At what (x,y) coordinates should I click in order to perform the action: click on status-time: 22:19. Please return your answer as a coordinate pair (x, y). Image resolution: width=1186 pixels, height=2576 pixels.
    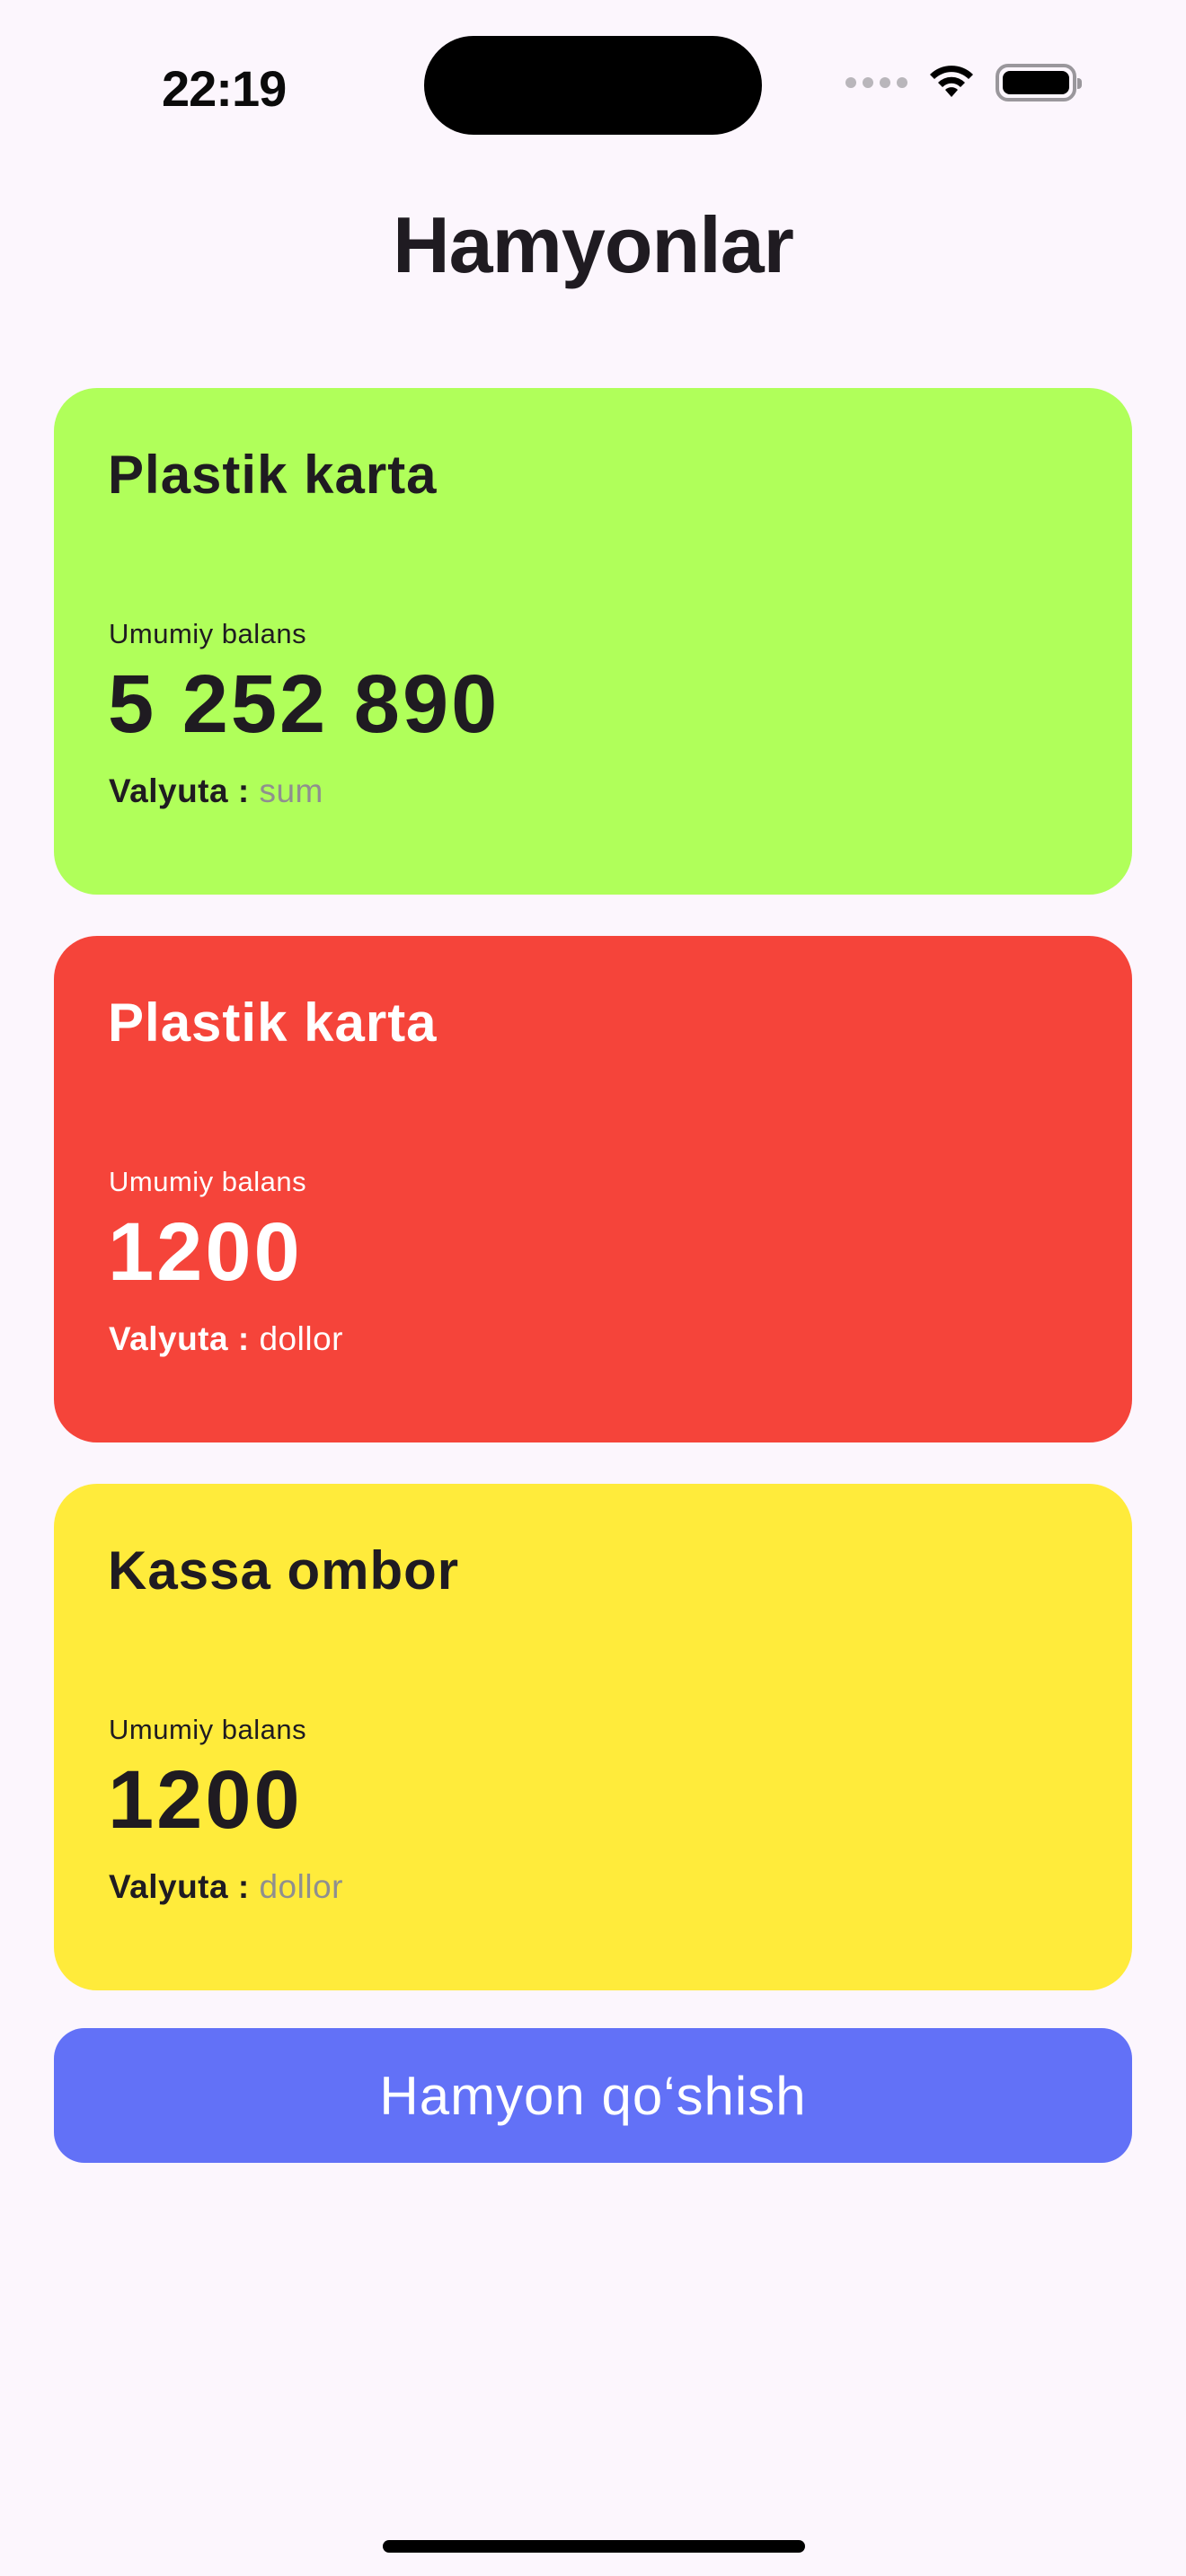
    Looking at the image, I should click on (224, 88).